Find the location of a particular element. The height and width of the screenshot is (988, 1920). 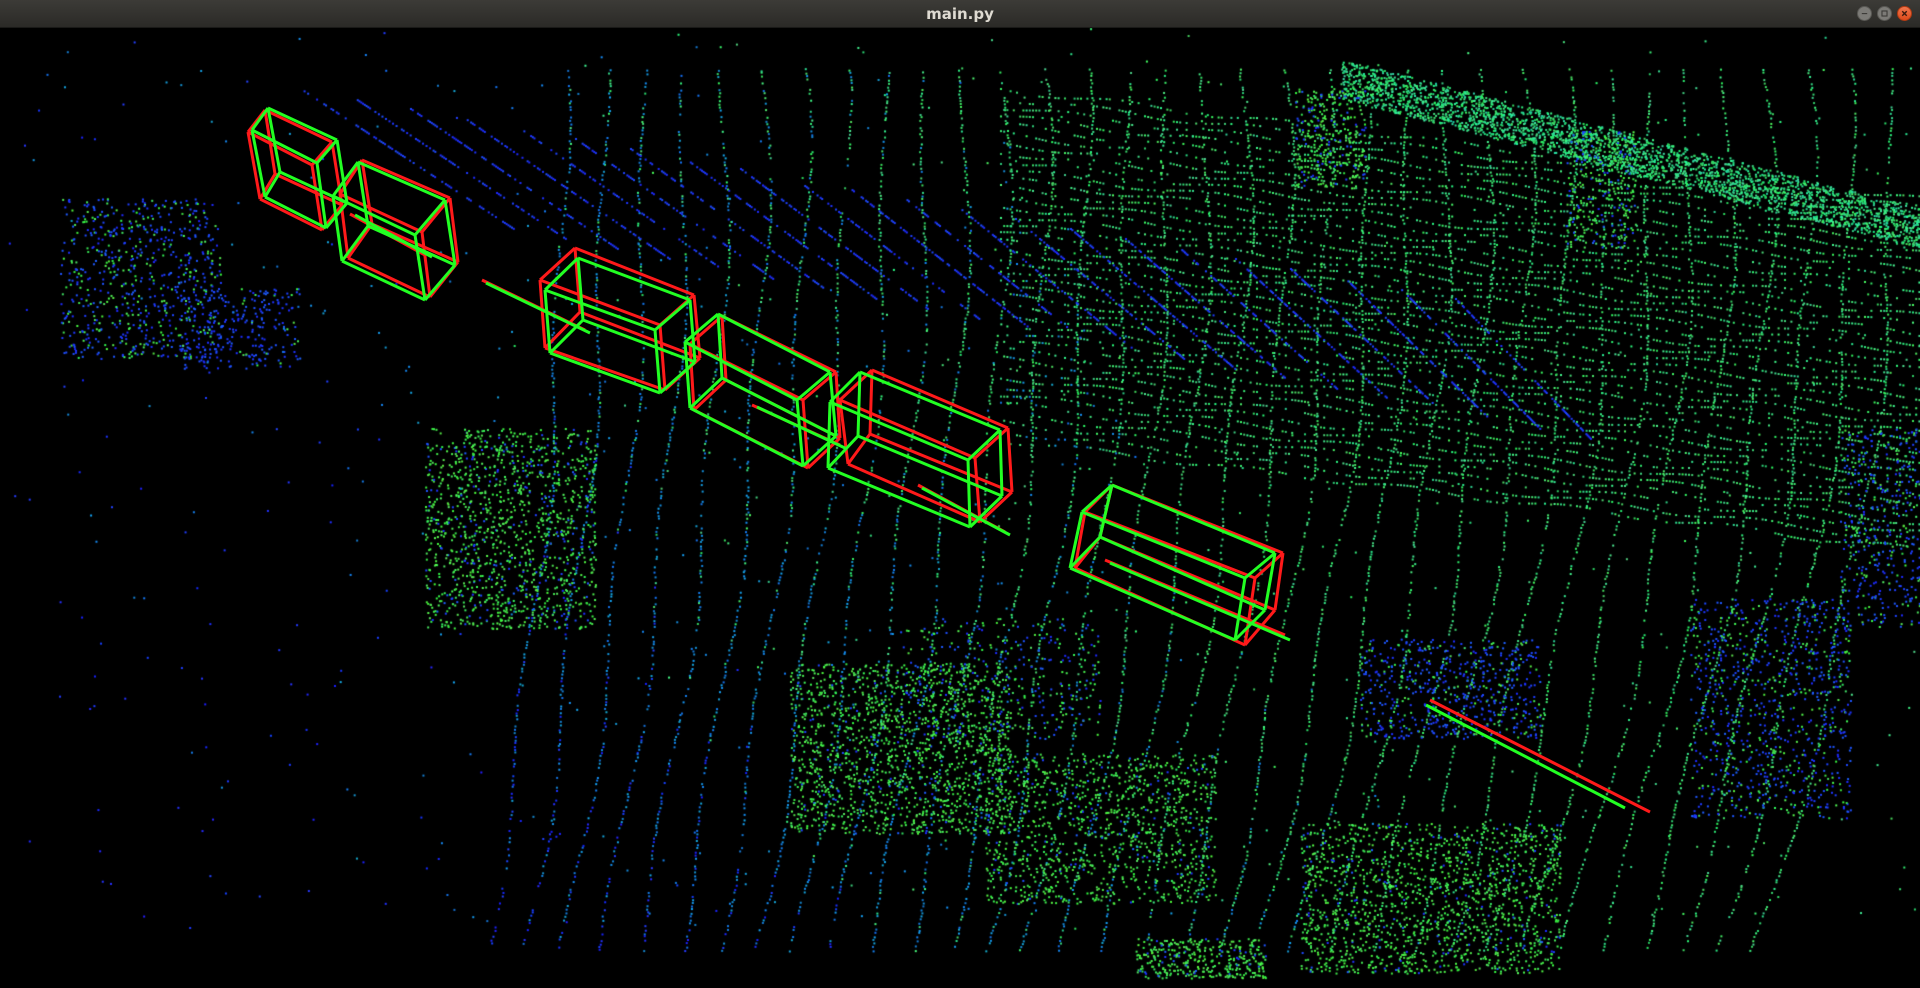

maximize-button is located at coordinates (1884, 13).